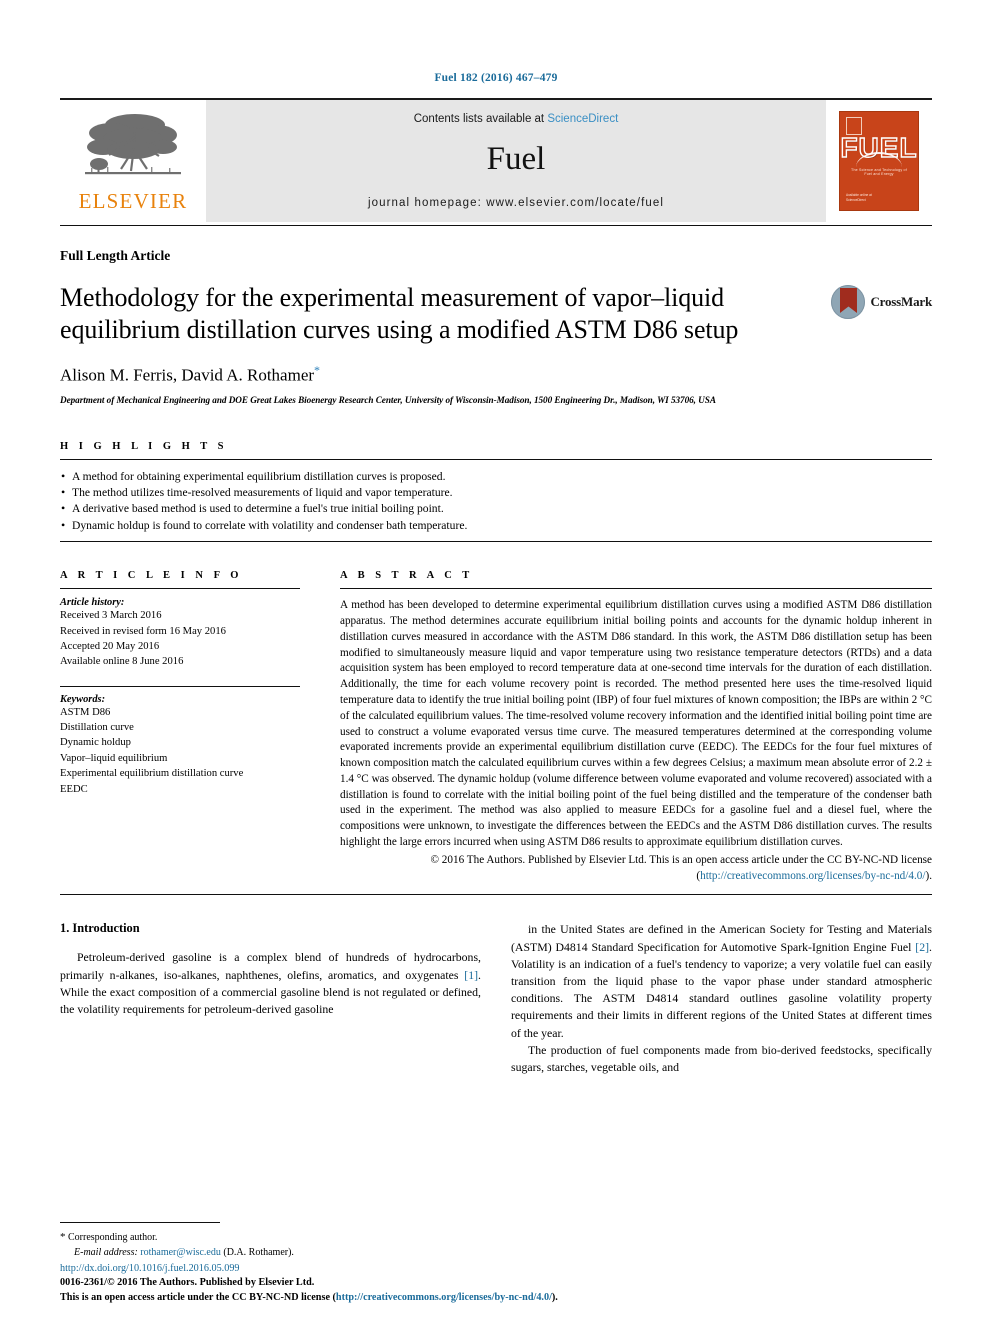 This screenshot has height=1323, width=992. I want to click on footnote-rule, so click(140, 1222).